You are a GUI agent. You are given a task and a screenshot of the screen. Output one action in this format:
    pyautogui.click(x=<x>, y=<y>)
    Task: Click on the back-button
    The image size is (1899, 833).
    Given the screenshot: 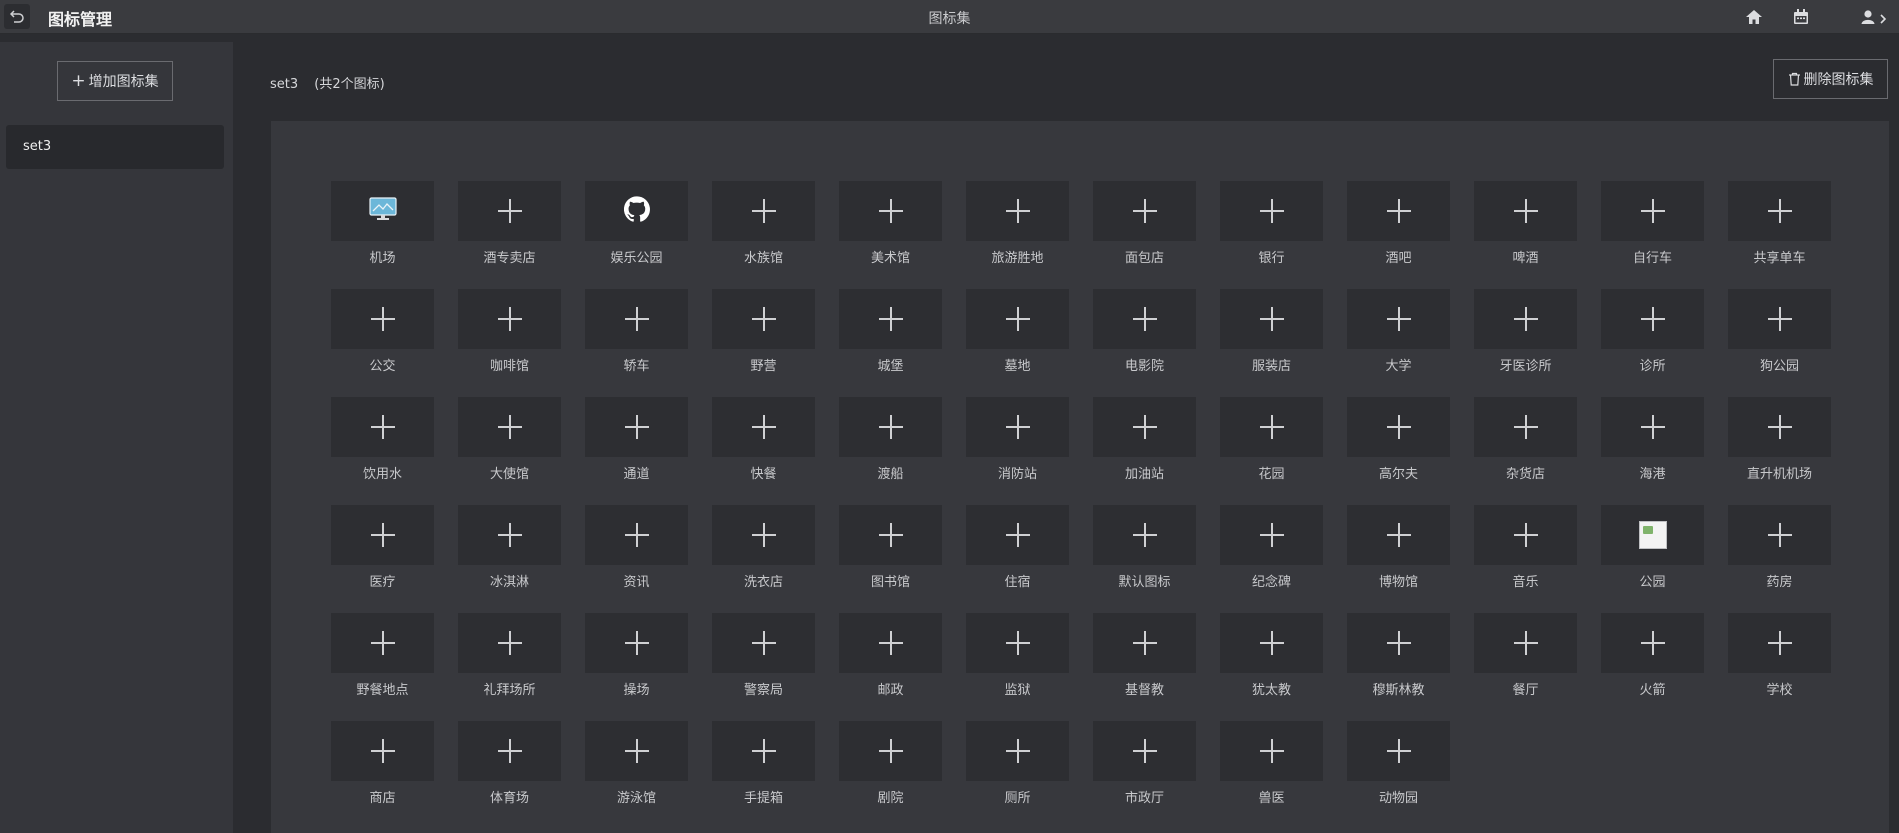 What is the action you would take?
    pyautogui.click(x=17, y=16)
    